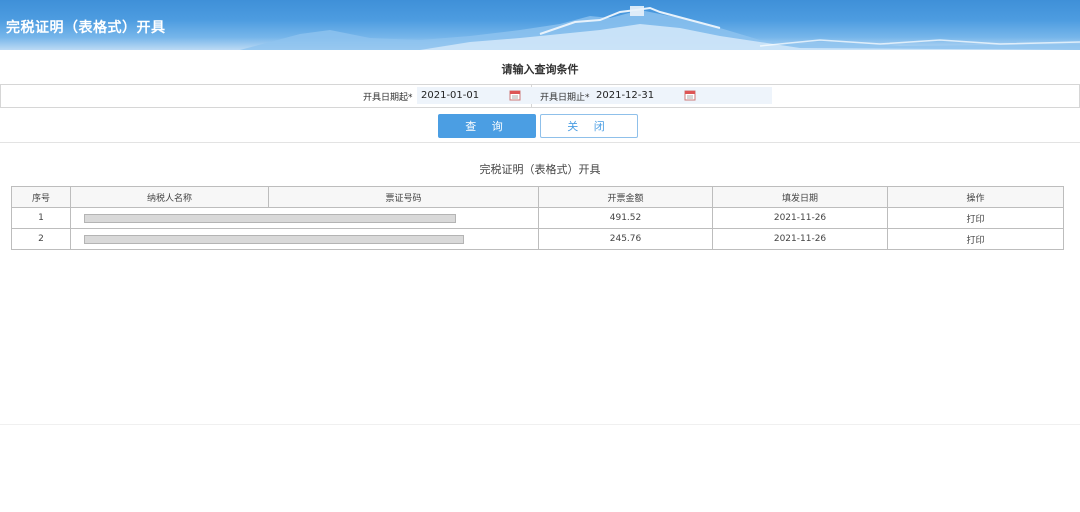 The width and height of the screenshot is (1080, 512). I want to click on button-row: 查 询 关 闭, so click(540, 125).